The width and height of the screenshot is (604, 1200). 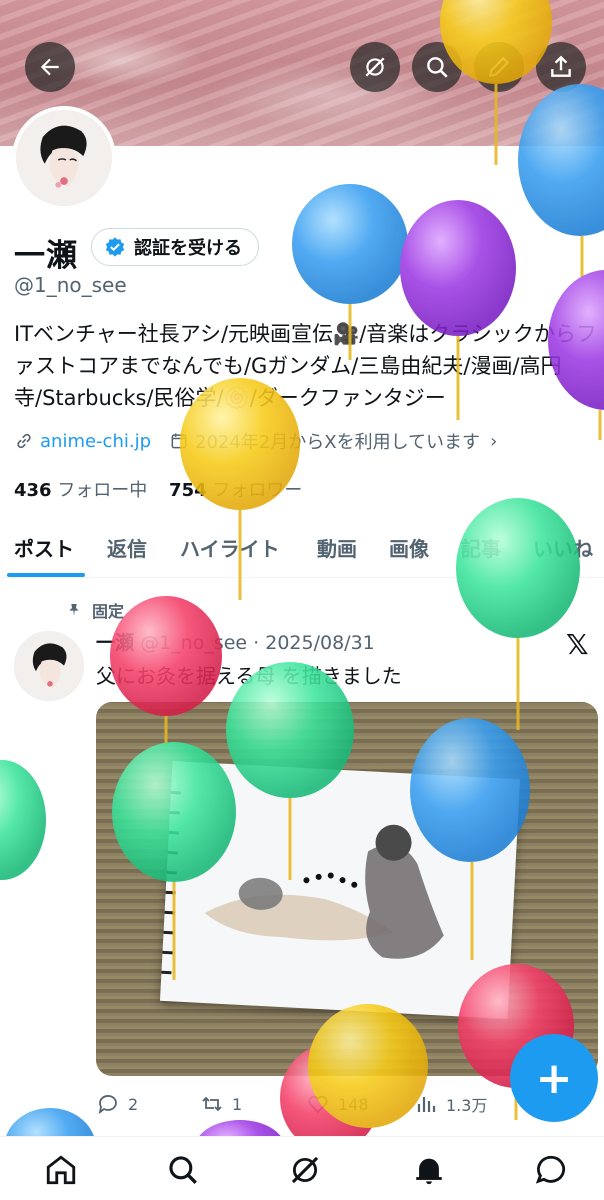 I want to click on followers-link: 754 フォロワー, so click(x=235, y=490).